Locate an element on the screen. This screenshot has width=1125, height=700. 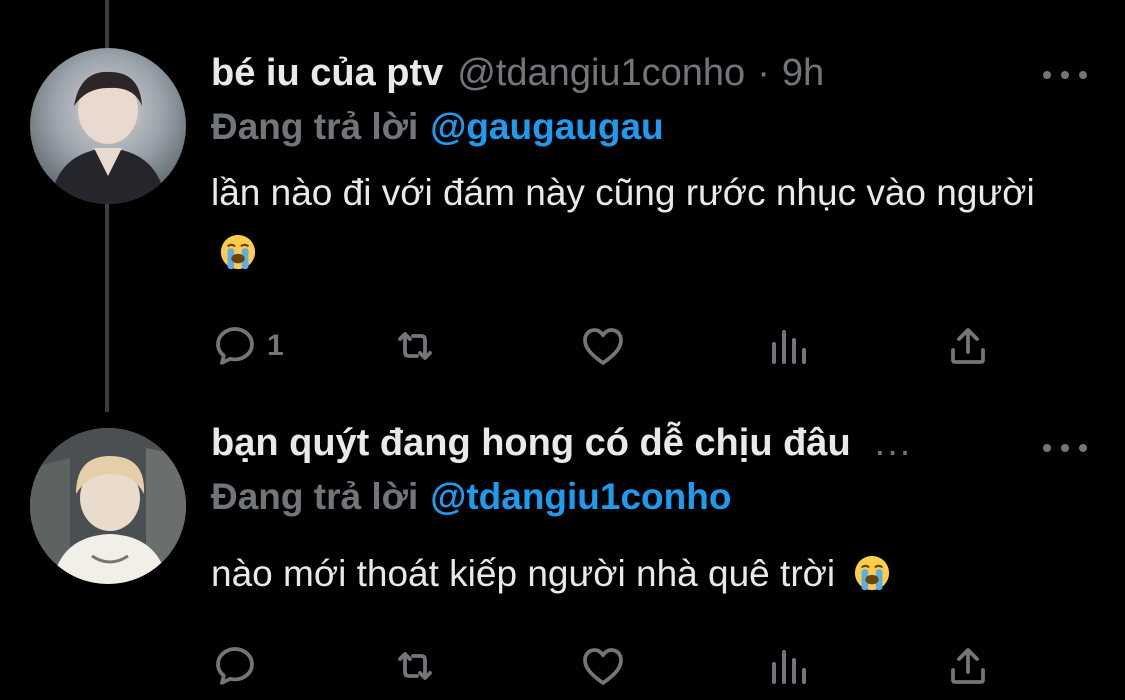
reply-count: 1 is located at coordinates (275, 345).